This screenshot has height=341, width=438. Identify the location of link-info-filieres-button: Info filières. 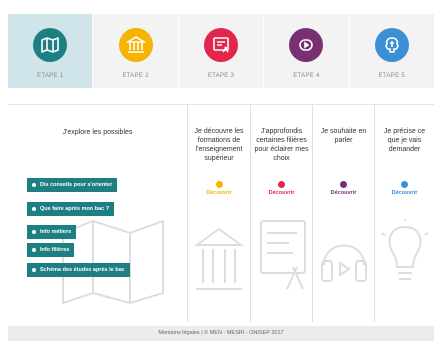
(51, 250).